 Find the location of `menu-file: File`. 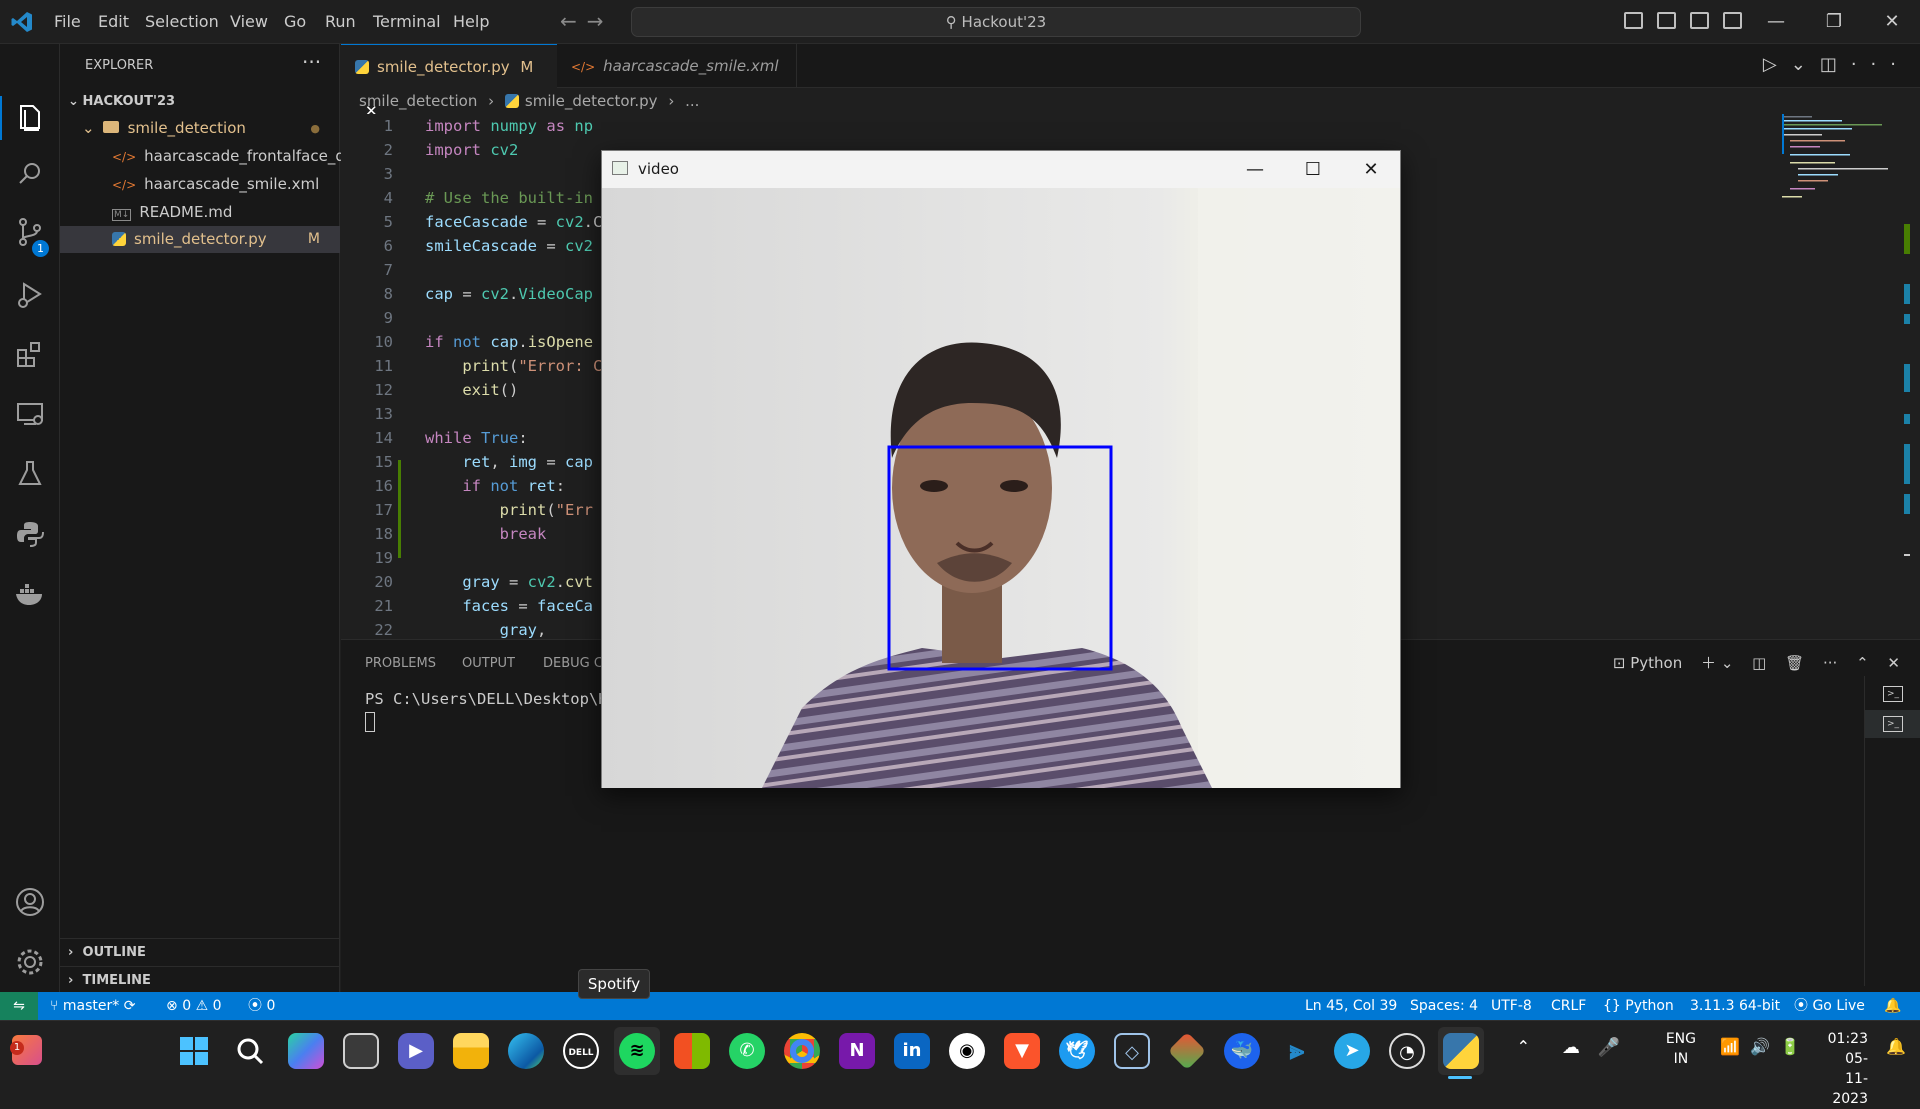

menu-file: File is located at coordinates (67, 21).